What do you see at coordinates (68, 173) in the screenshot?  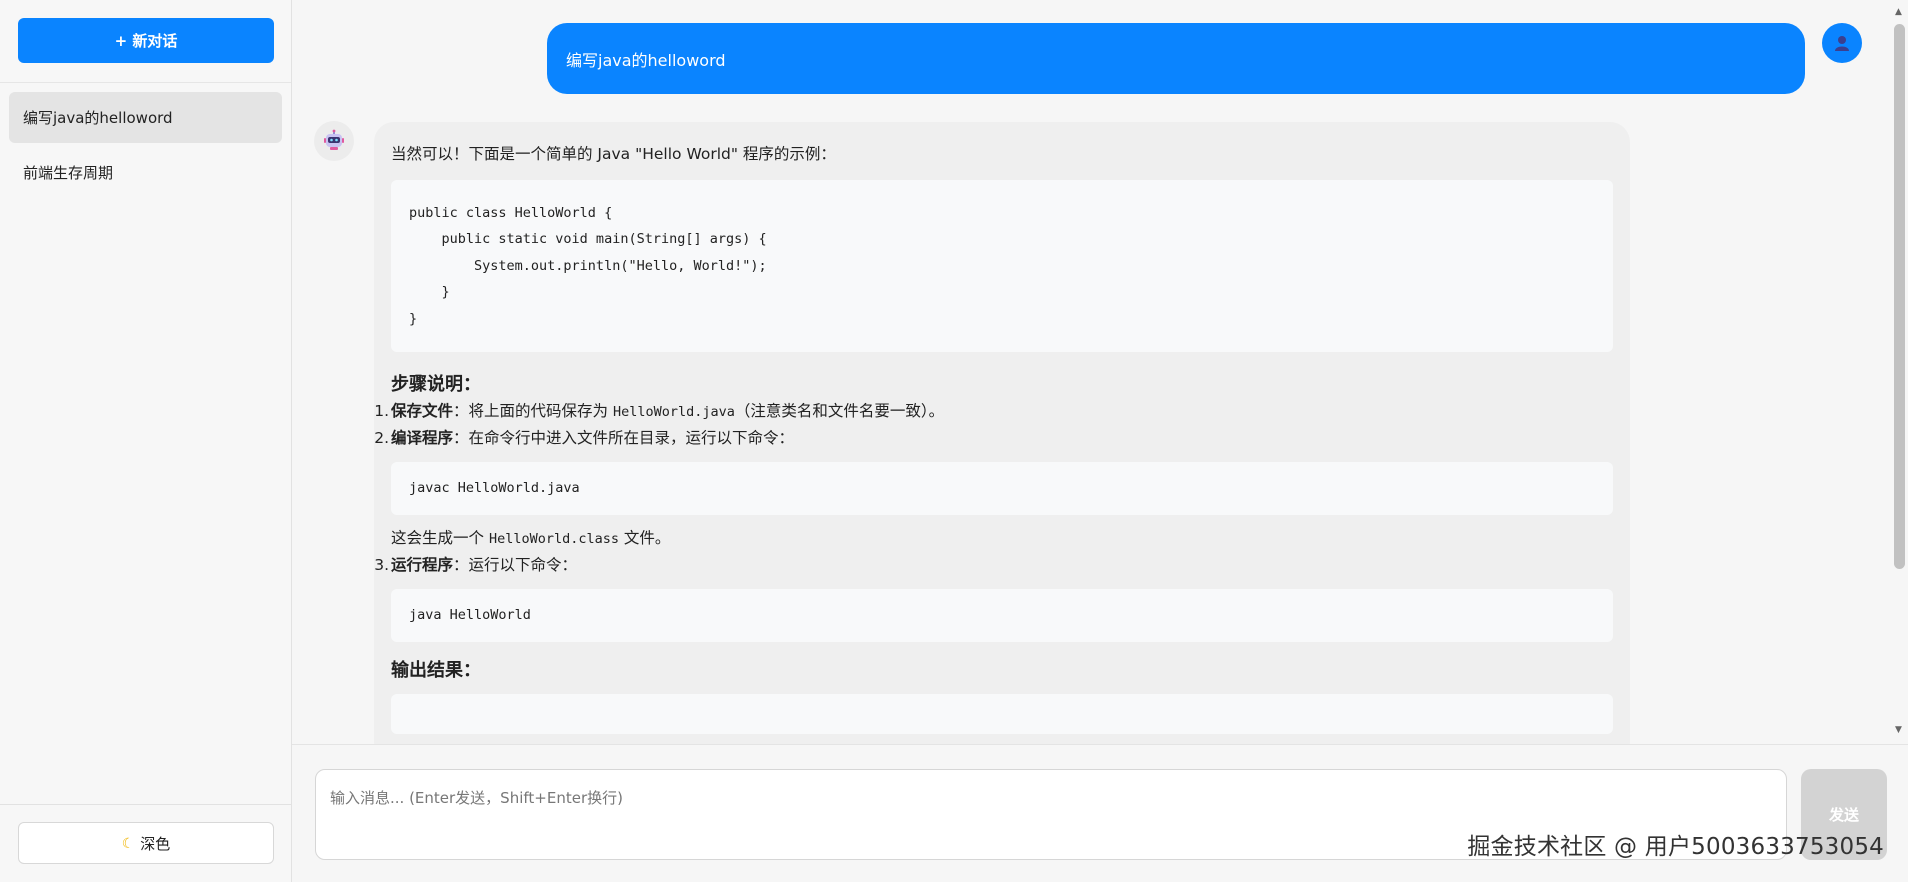 I see `conversation-title: 前端生存周期` at bounding box center [68, 173].